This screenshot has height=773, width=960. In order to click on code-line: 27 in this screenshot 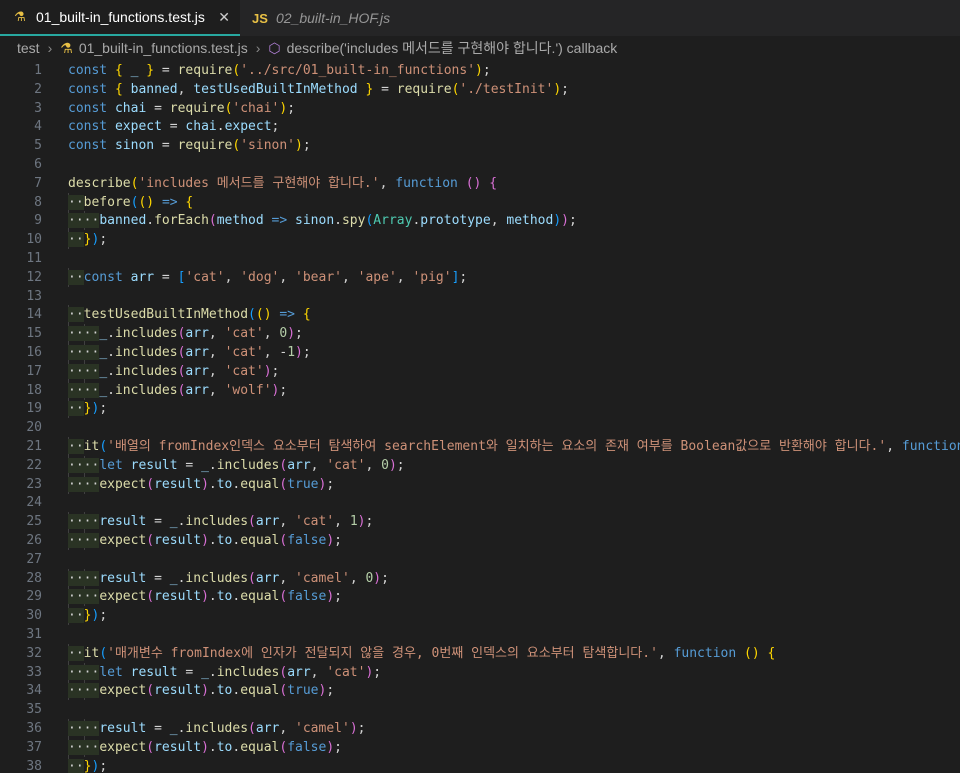, I will do `click(480, 559)`.